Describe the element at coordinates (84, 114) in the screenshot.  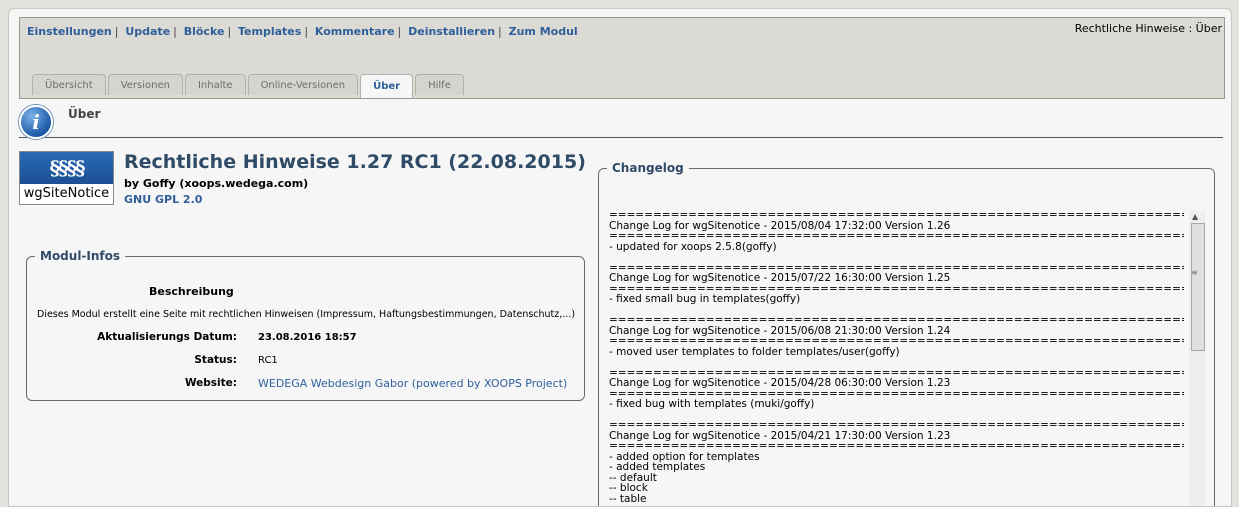
I see `page-title: Über` at that location.